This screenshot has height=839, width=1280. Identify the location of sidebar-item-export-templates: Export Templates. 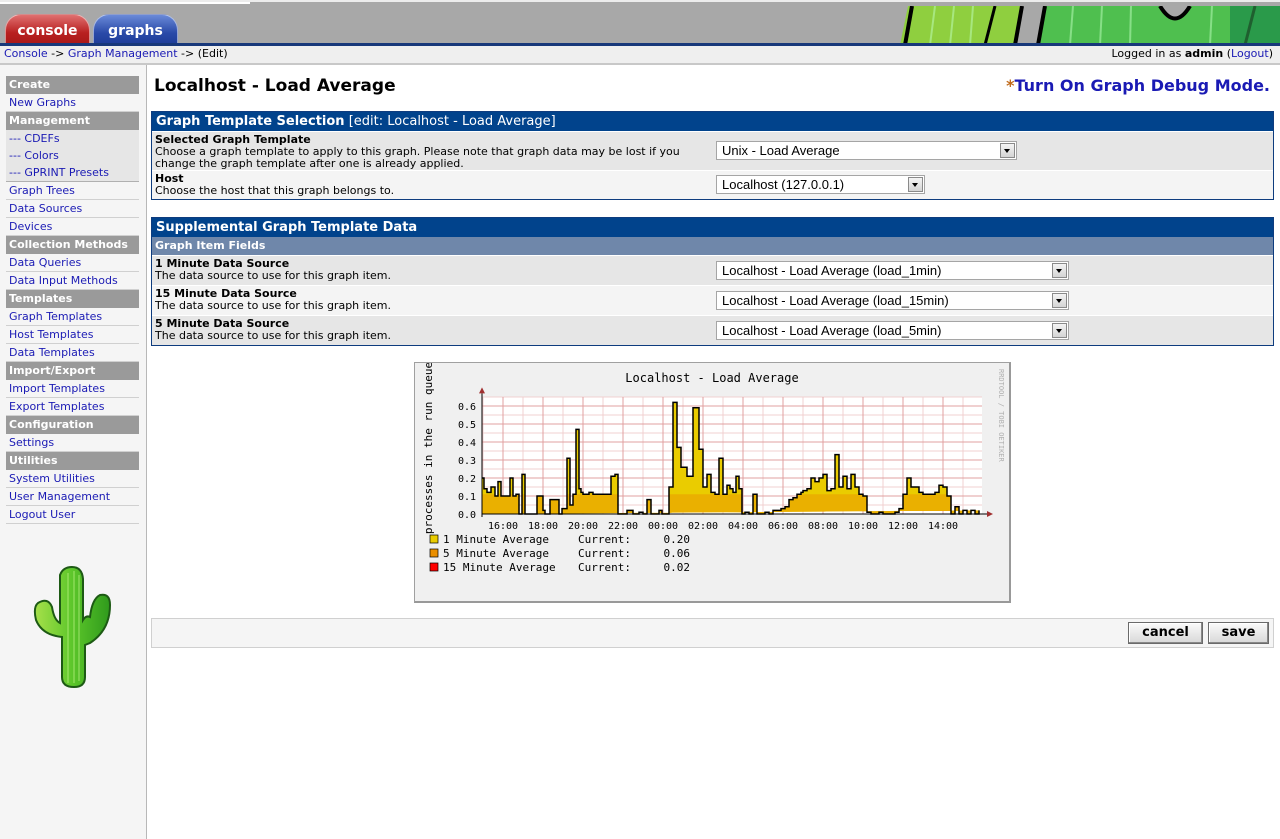
(72, 407).